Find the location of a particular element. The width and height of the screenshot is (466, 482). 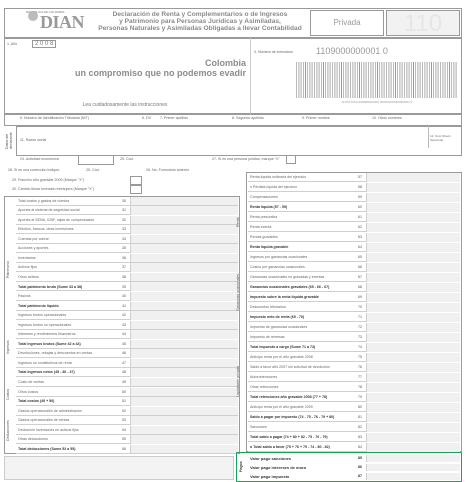

row-label: Renta presuntiva is located at coordinates (264, 216).